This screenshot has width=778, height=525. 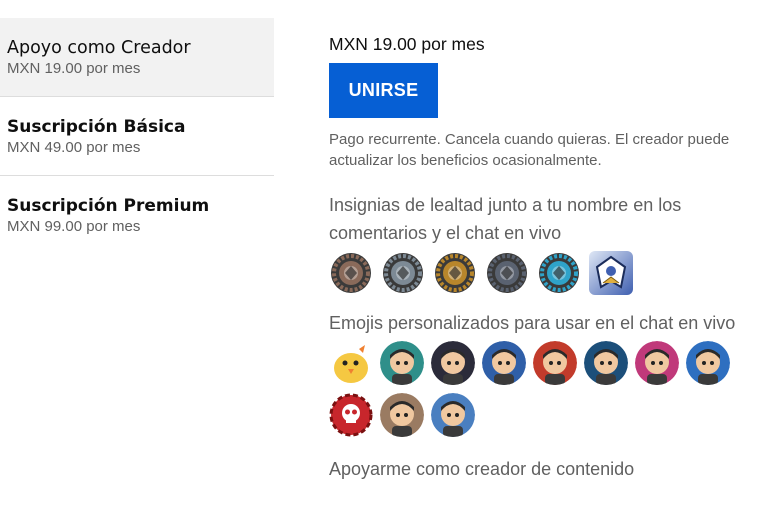 What do you see at coordinates (96, 127) in the screenshot?
I see `tier-name: Suscripción Básica` at bounding box center [96, 127].